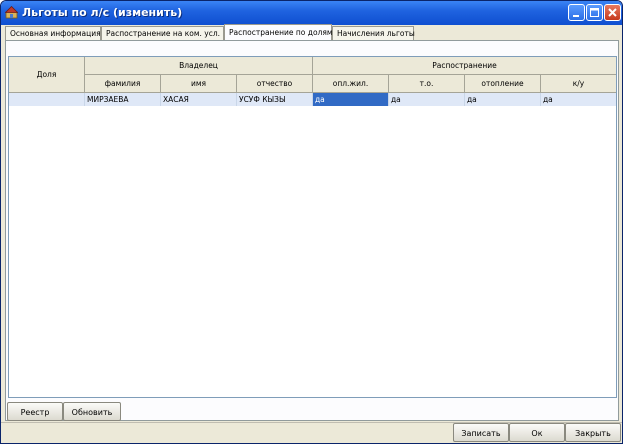 This screenshot has width=623, height=444. What do you see at coordinates (102, 12) in the screenshot?
I see `window-title: Льготы по л/с (изменить)` at bounding box center [102, 12].